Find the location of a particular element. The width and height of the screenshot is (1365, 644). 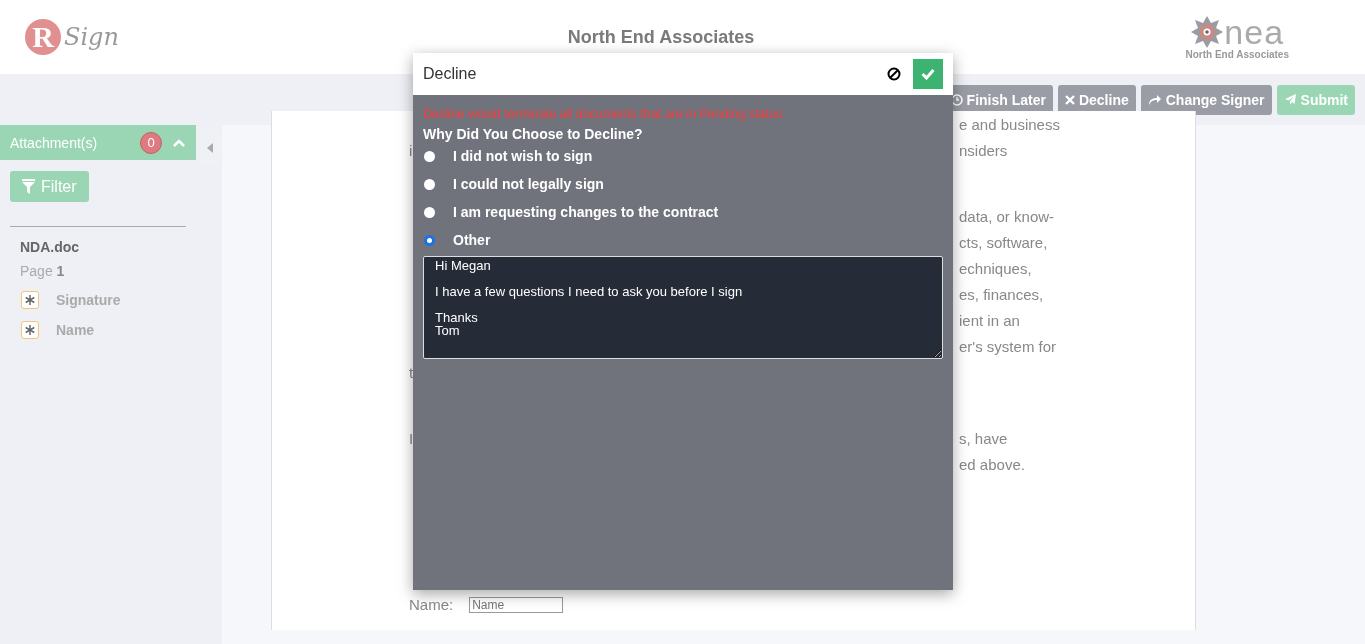

option-label: I did not wish to sign is located at coordinates (523, 156).